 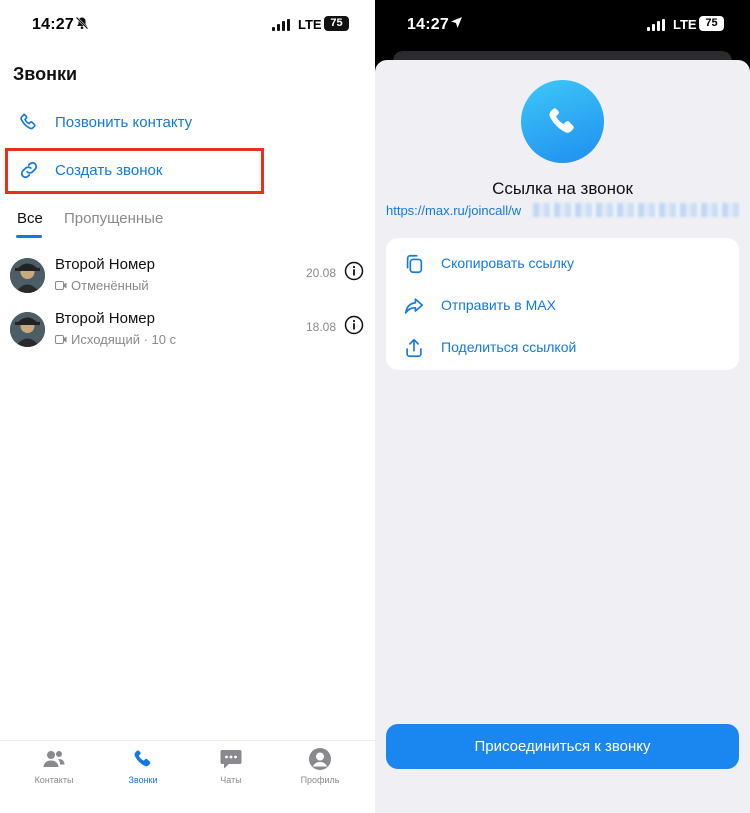 I want to click on nav-contacts: Контакты, so click(x=54, y=766).